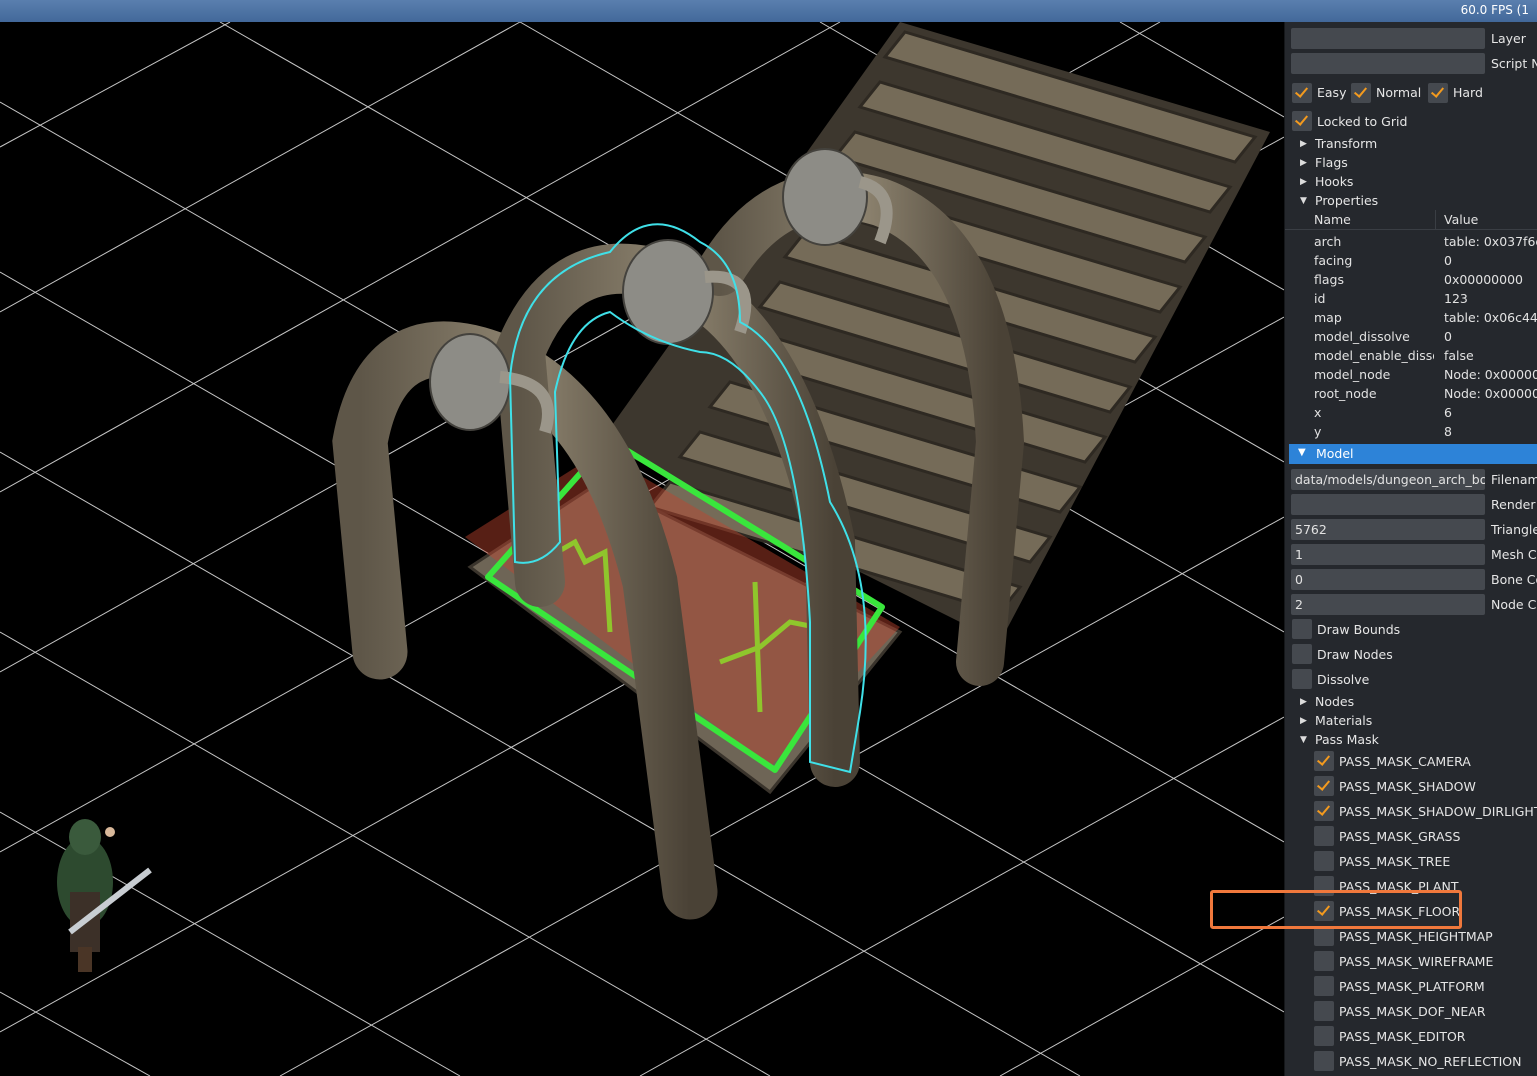  What do you see at coordinates (1347, 739) in the screenshot?
I see `section-pass-mask: Pass Mask` at bounding box center [1347, 739].